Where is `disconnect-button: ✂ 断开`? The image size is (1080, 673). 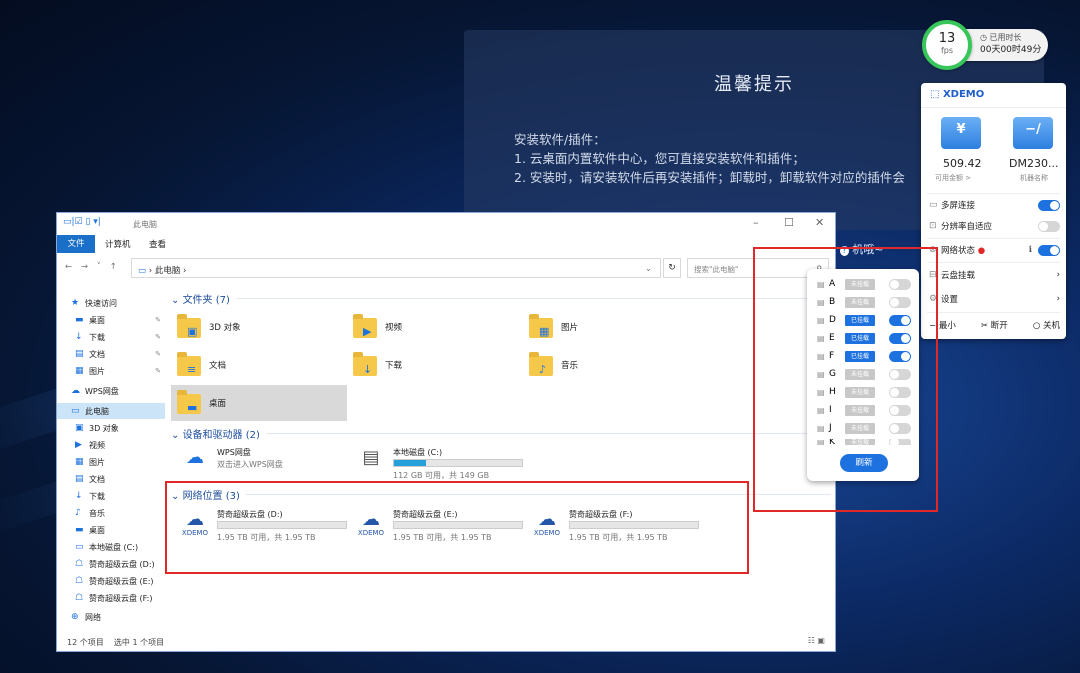
disconnect-button: ✂ 断开 is located at coordinates (994, 325).